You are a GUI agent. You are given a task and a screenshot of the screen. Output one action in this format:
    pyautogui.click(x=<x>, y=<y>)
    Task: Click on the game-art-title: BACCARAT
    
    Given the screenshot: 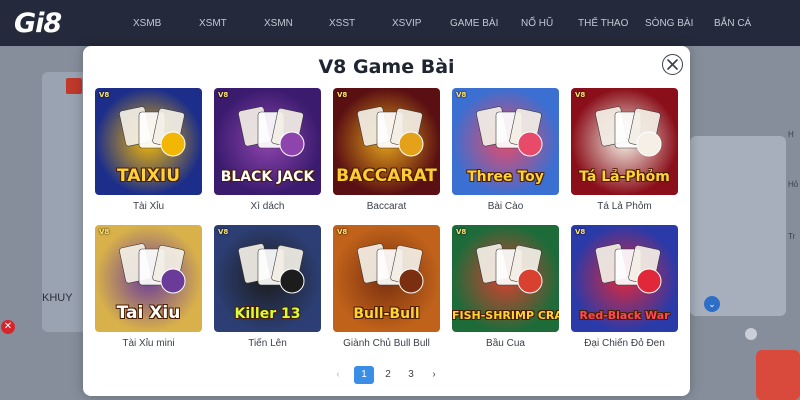 What is the action you would take?
    pyautogui.click(x=386, y=176)
    